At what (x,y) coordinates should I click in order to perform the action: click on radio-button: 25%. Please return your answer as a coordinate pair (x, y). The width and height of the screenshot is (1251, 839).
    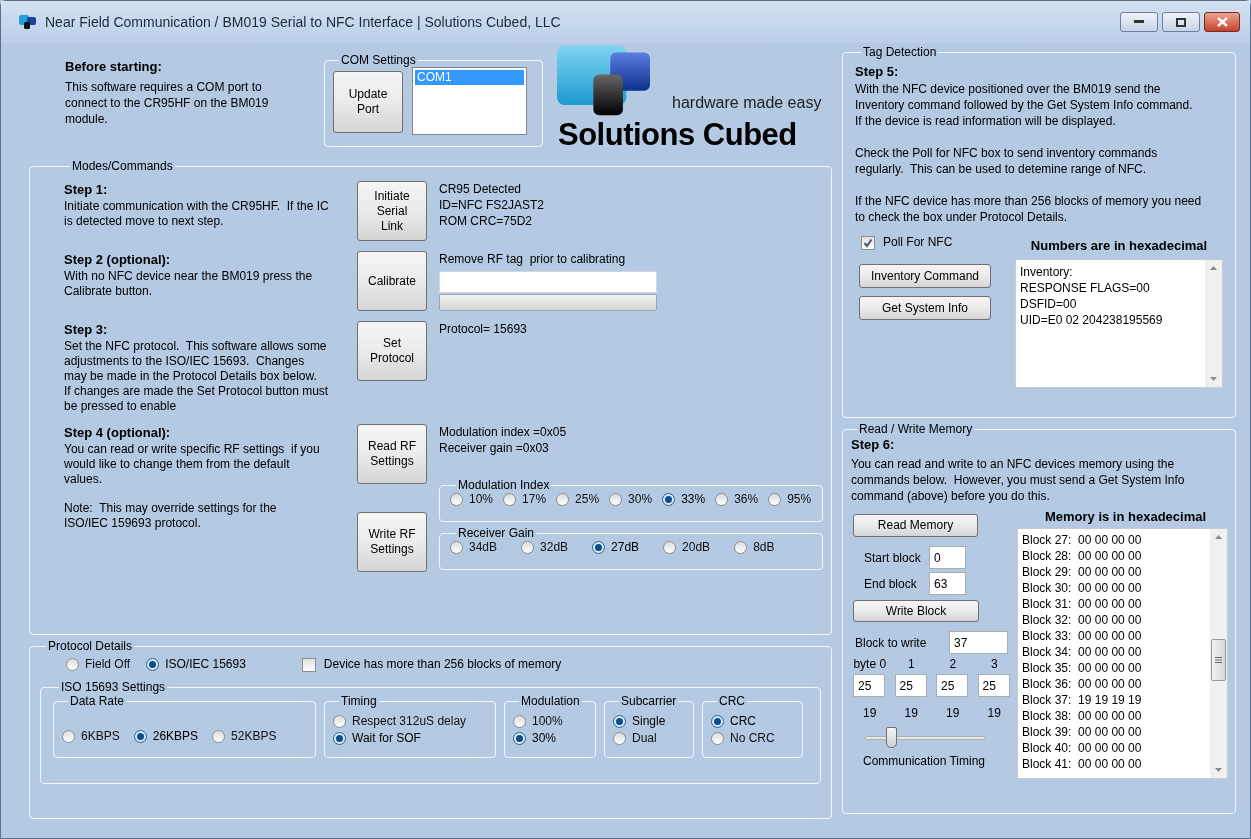
    Looking at the image, I should click on (578, 499).